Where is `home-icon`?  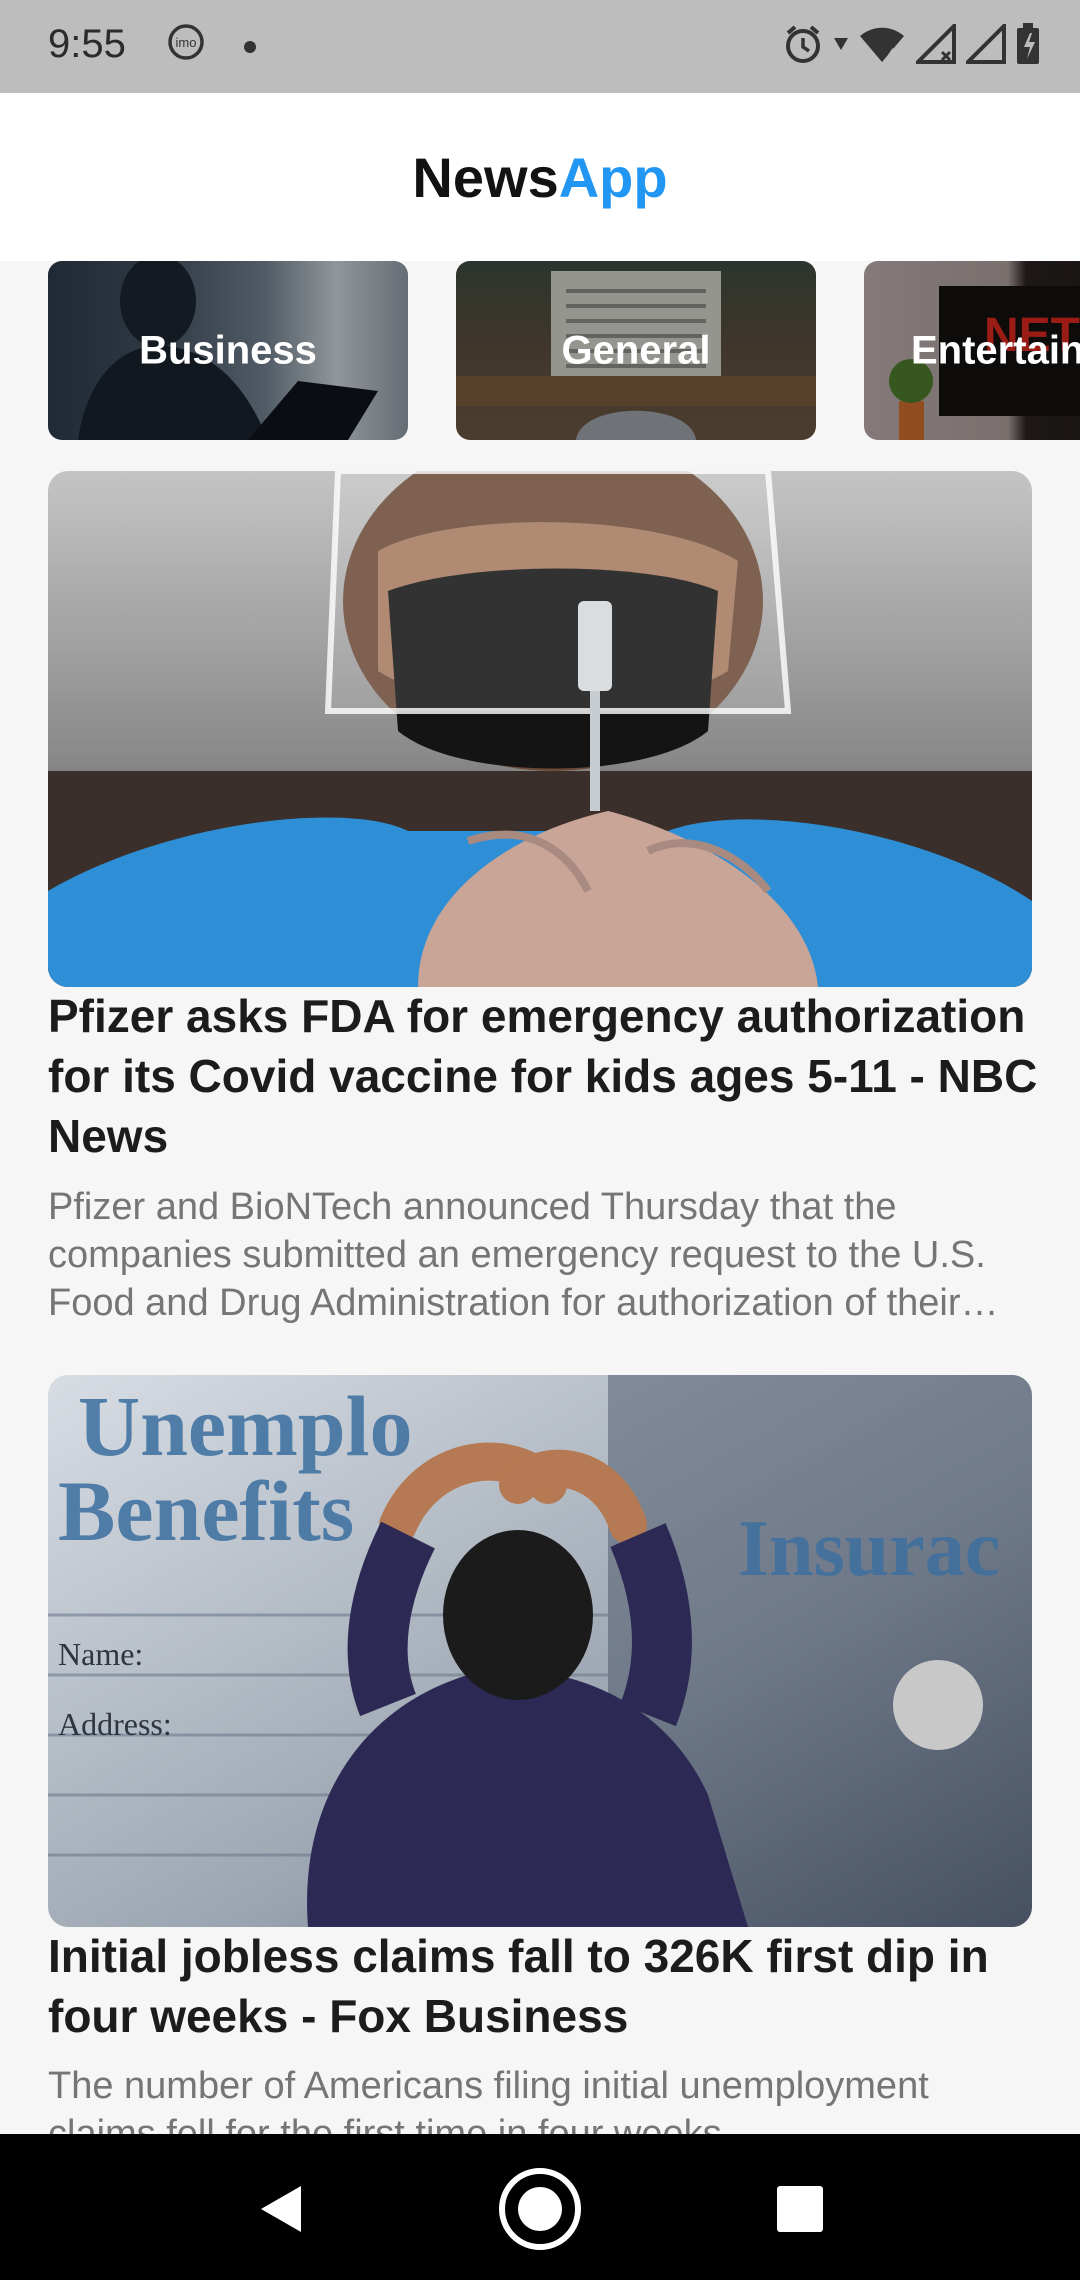 home-icon is located at coordinates (540, 2209).